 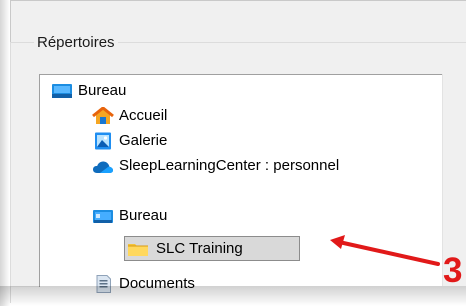 I want to click on tree-item-accueil: Accueil, so click(x=129, y=116).